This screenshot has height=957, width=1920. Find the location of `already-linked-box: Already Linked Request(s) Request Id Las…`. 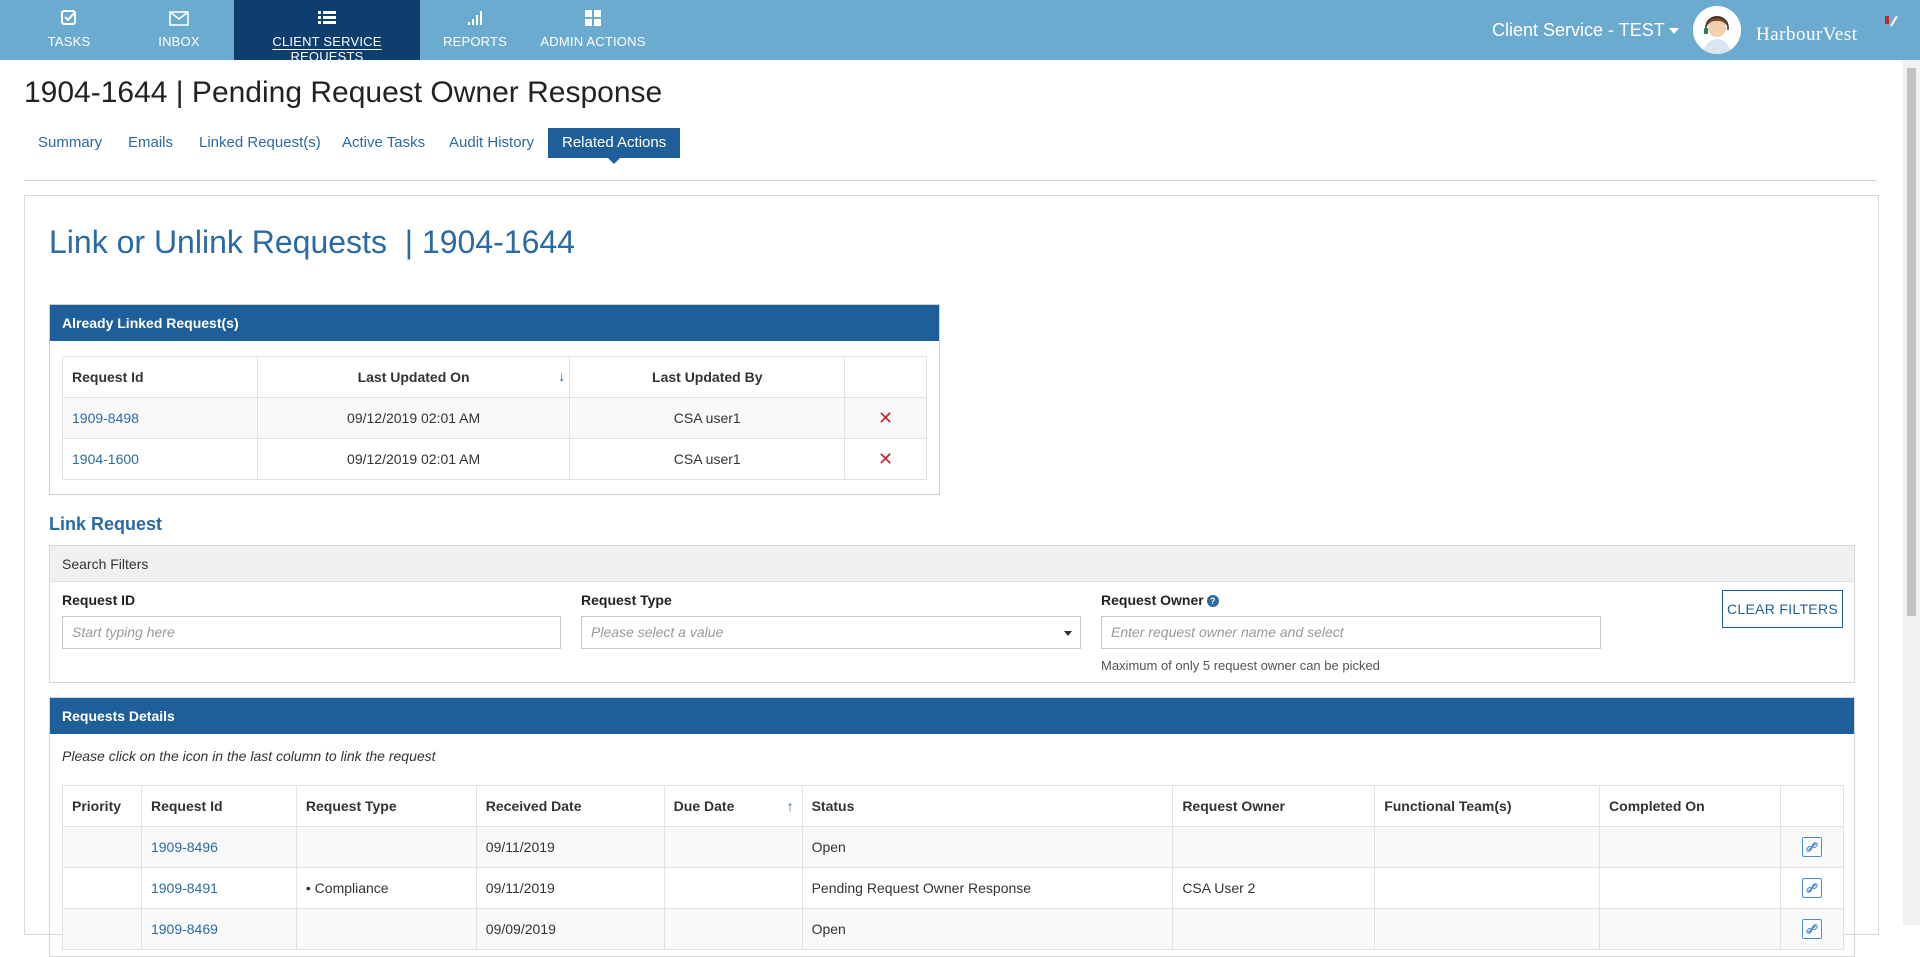

already-linked-box: Already Linked Request(s) Request Id Las… is located at coordinates (494, 399).